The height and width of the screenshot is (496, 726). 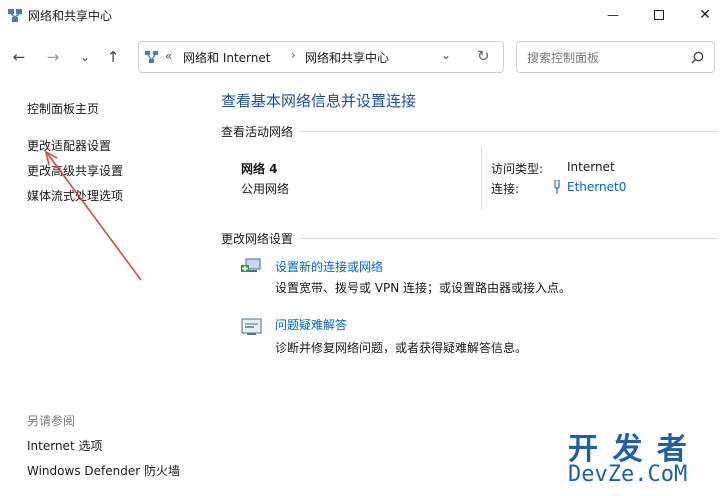 What do you see at coordinates (265, 188) in the screenshot?
I see `network-type-link: 公用网络` at bounding box center [265, 188].